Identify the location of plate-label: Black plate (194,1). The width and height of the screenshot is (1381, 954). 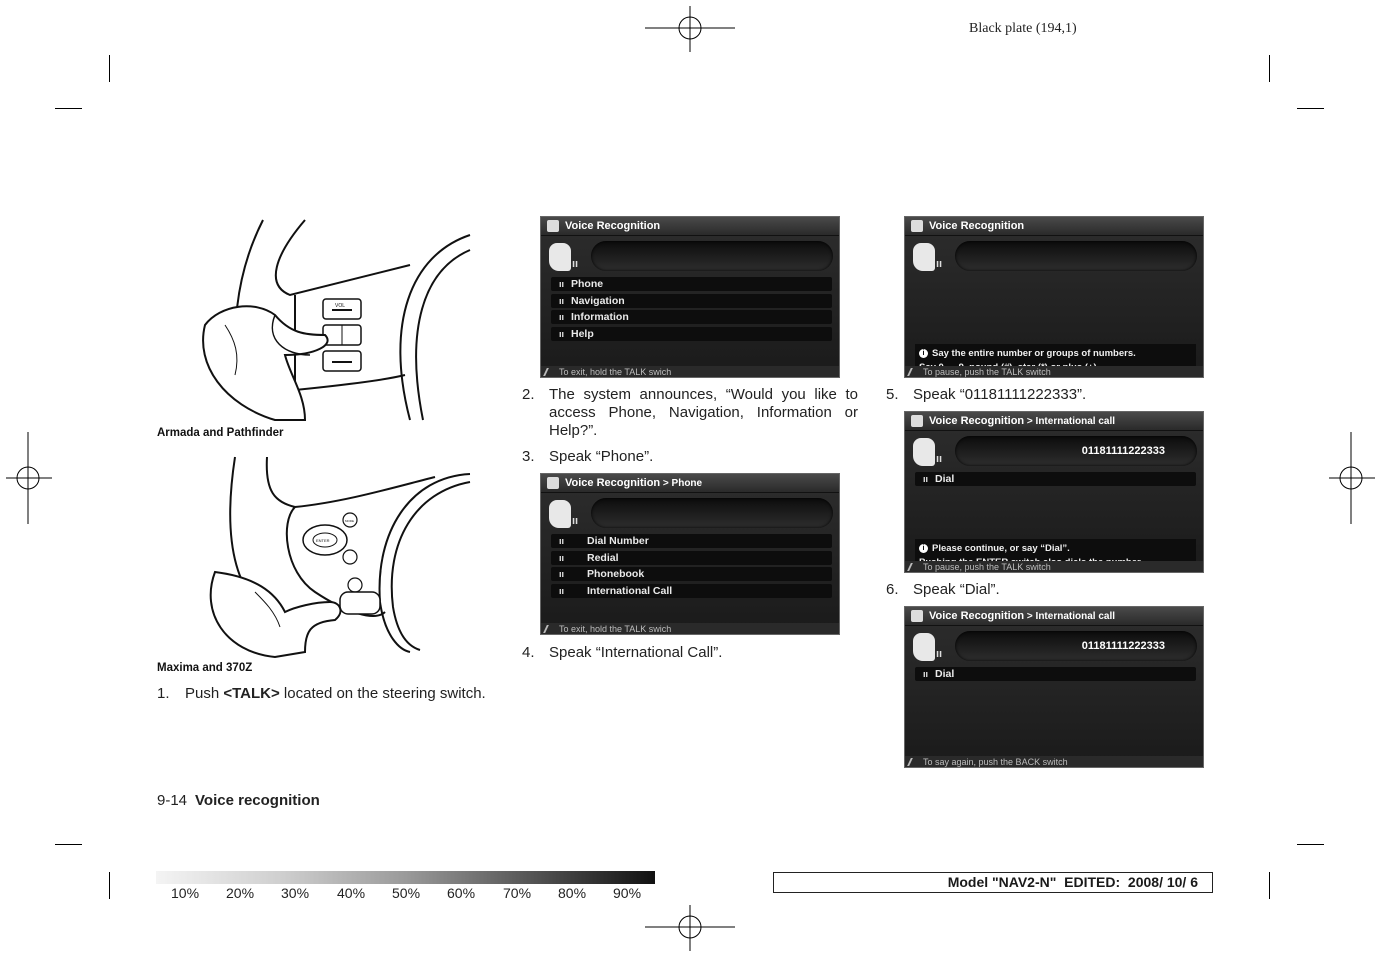
(1023, 28).